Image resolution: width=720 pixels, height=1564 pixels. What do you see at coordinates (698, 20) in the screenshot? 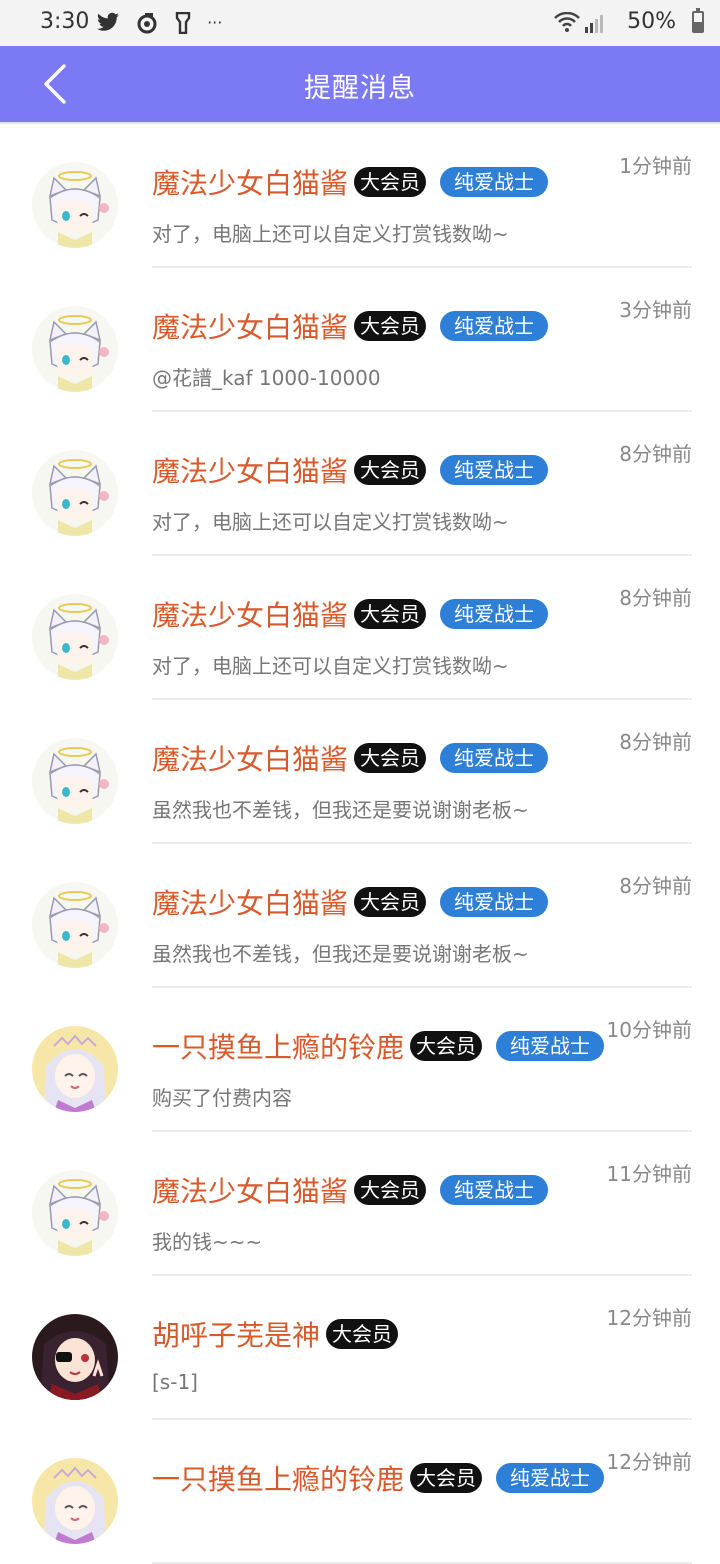
I see `battery-icon` at bounding box center [698, 20].